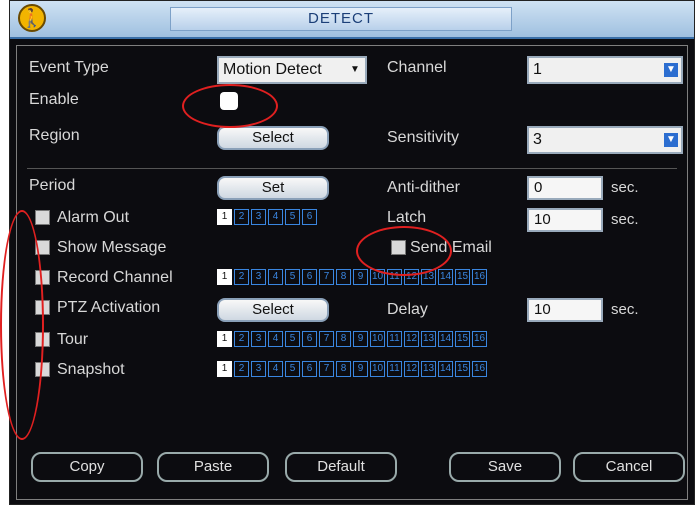 This screenshot has height=506, width=696. I want to click on record-channel-3: 3, so click(258, 277).